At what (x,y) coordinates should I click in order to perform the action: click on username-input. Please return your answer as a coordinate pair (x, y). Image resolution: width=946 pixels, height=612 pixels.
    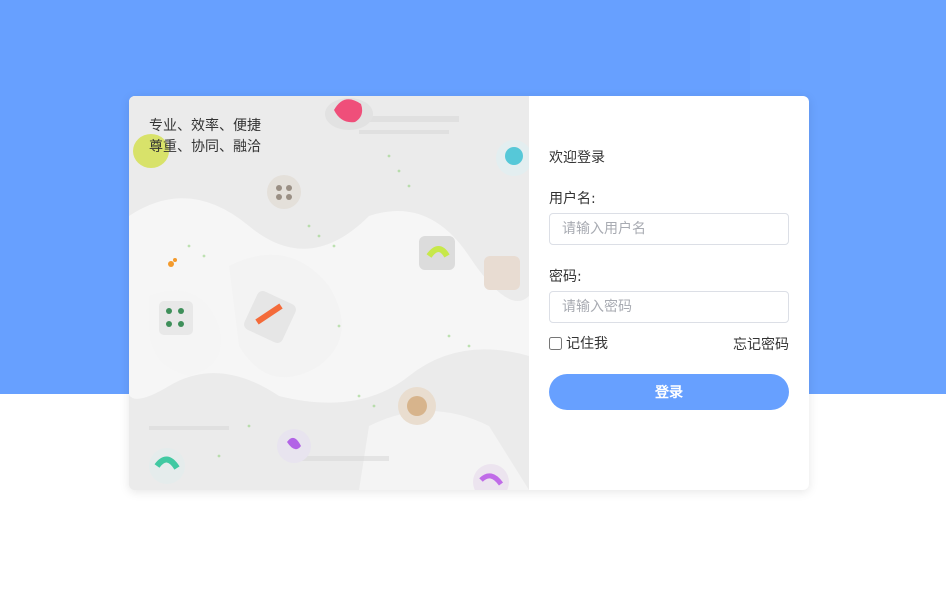
    Looking at the image, I should click on (669, 229).